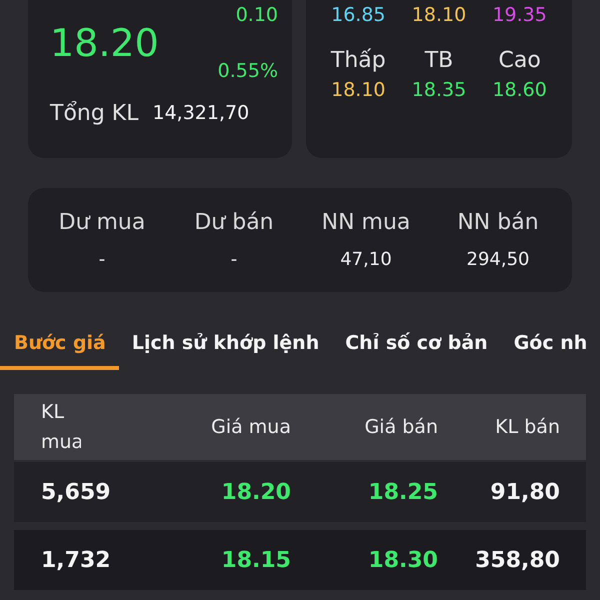  What do you see at coordinates (257, 15) in the screenshot?
I see `price-change: 0.10` at bounding box center [257, 15].